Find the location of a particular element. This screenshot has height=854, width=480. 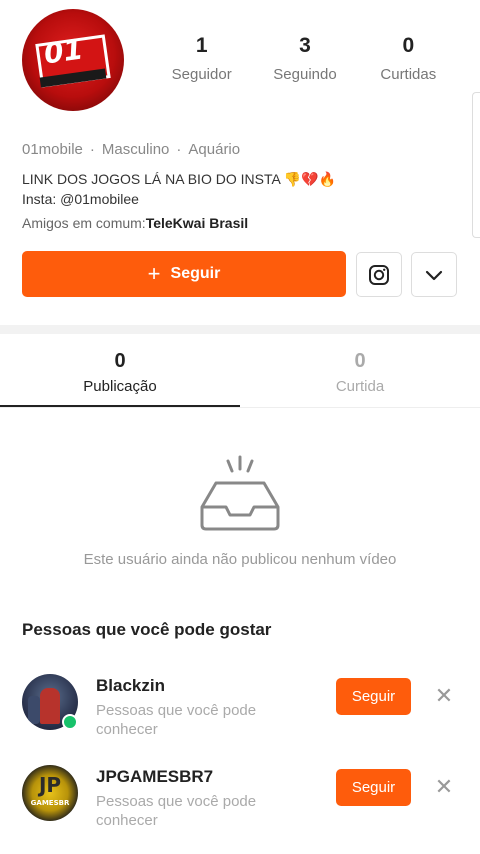

stat-likes: 0 Curtidas is located at coordinates (408, 57).